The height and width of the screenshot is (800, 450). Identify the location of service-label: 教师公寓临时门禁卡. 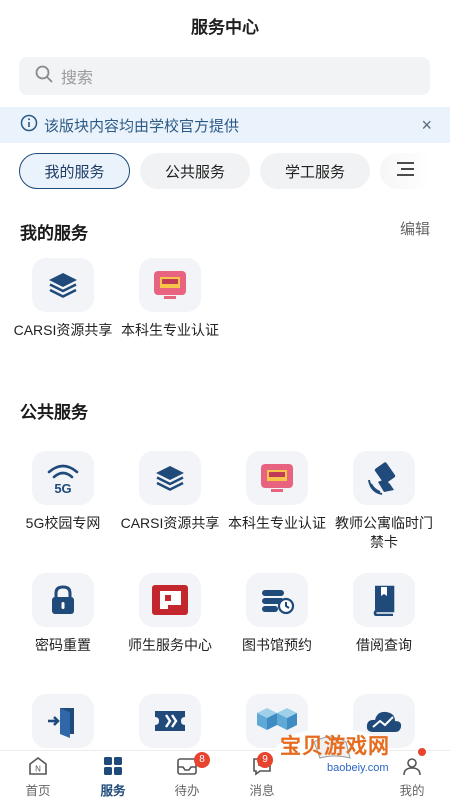
(384, 532).